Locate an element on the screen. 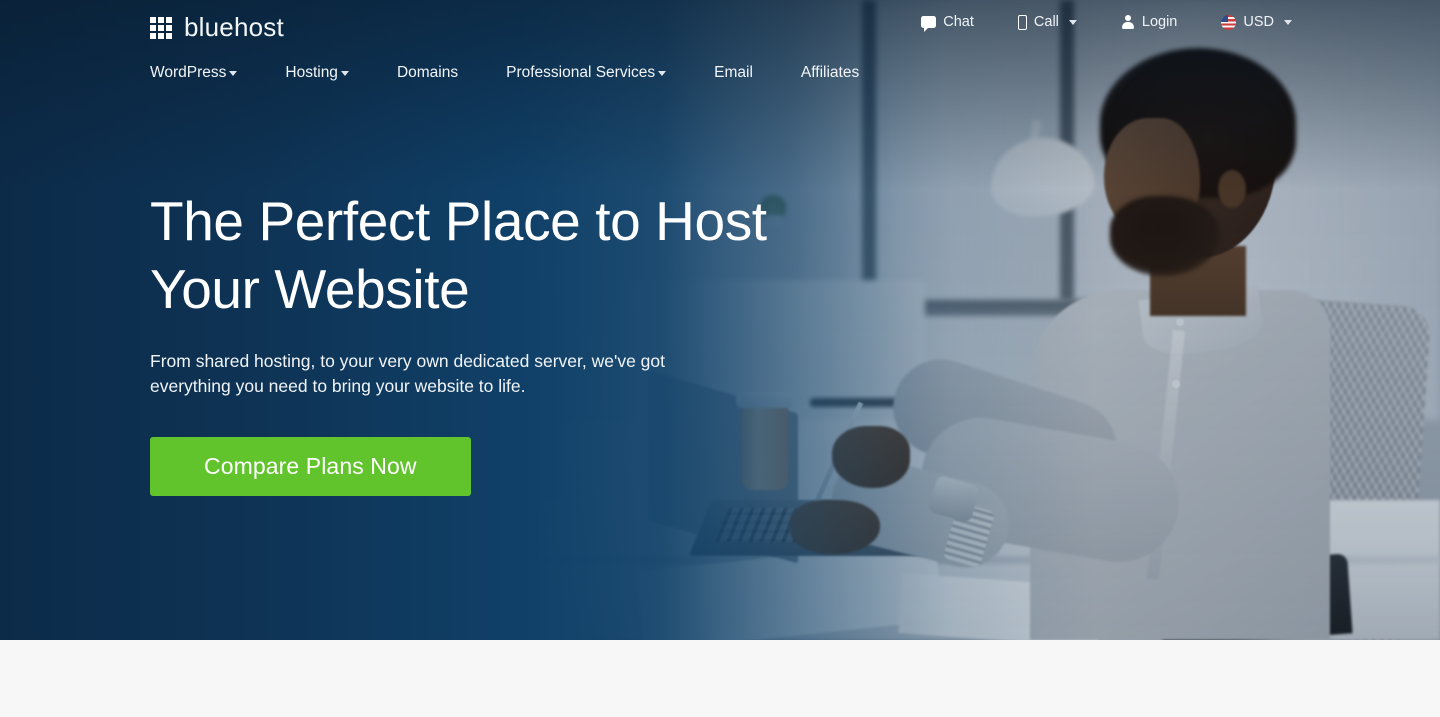  brand-name: bluehost is located at coordinates (234, 27).